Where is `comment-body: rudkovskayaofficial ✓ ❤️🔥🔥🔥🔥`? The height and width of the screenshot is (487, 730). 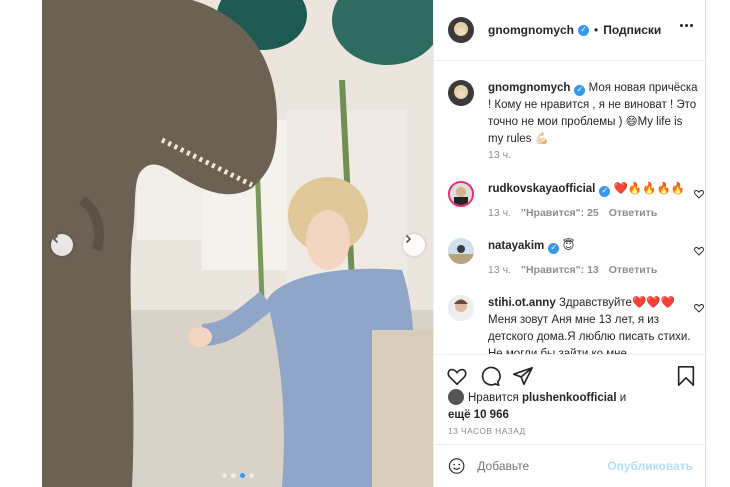
comment-body: rudkovskayaofficial ✓ ❤️🔥🔥🔥🔥 is located at coordinates (594, 189).